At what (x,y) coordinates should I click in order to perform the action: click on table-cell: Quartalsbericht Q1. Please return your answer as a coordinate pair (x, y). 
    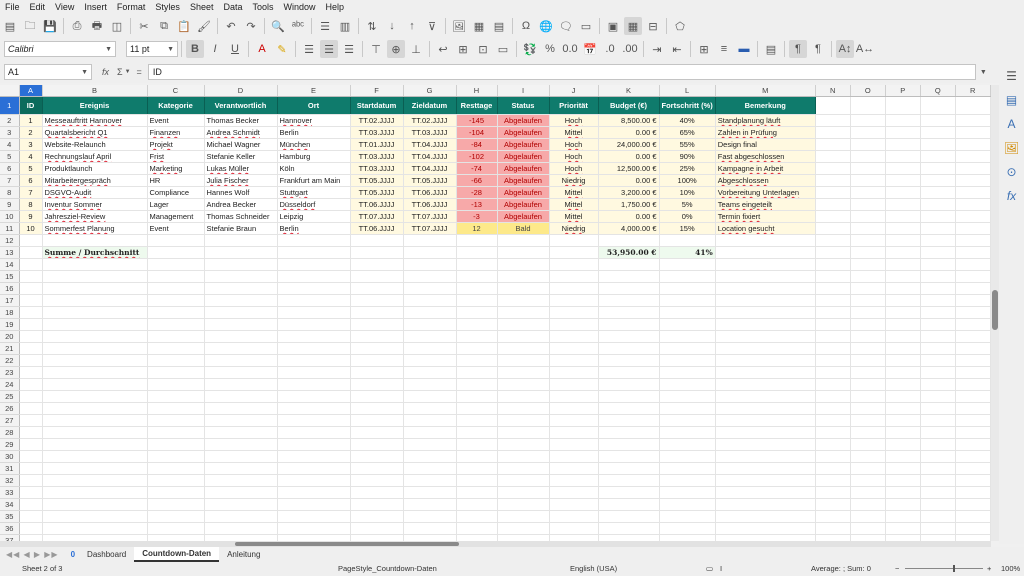
    Looking at the image, I should click on (95, 132).